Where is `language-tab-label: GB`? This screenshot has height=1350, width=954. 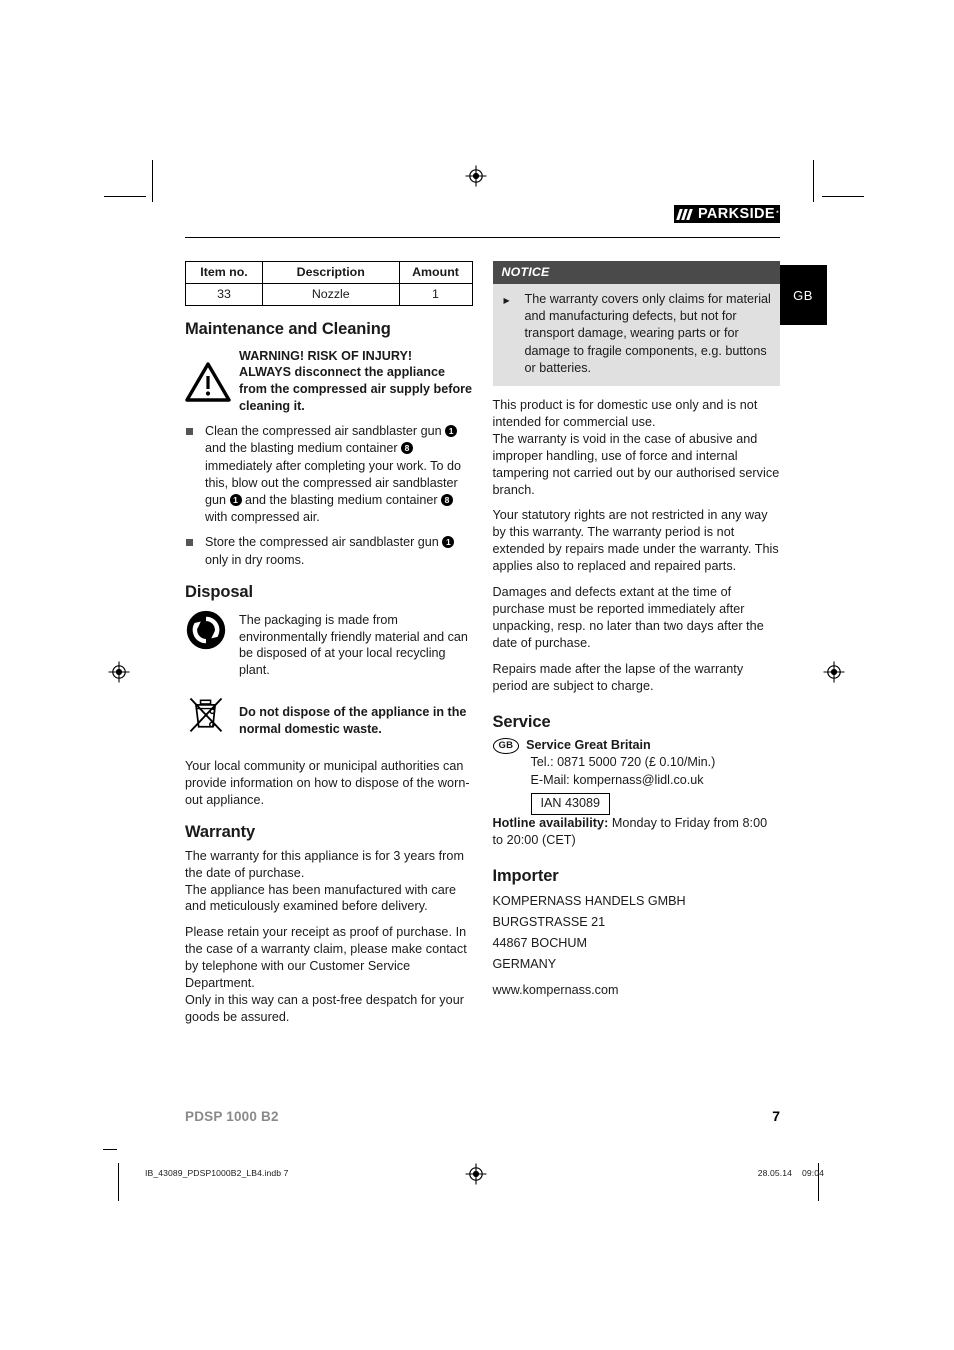
language-tab-label: GB is located at coordinates (803, 295).